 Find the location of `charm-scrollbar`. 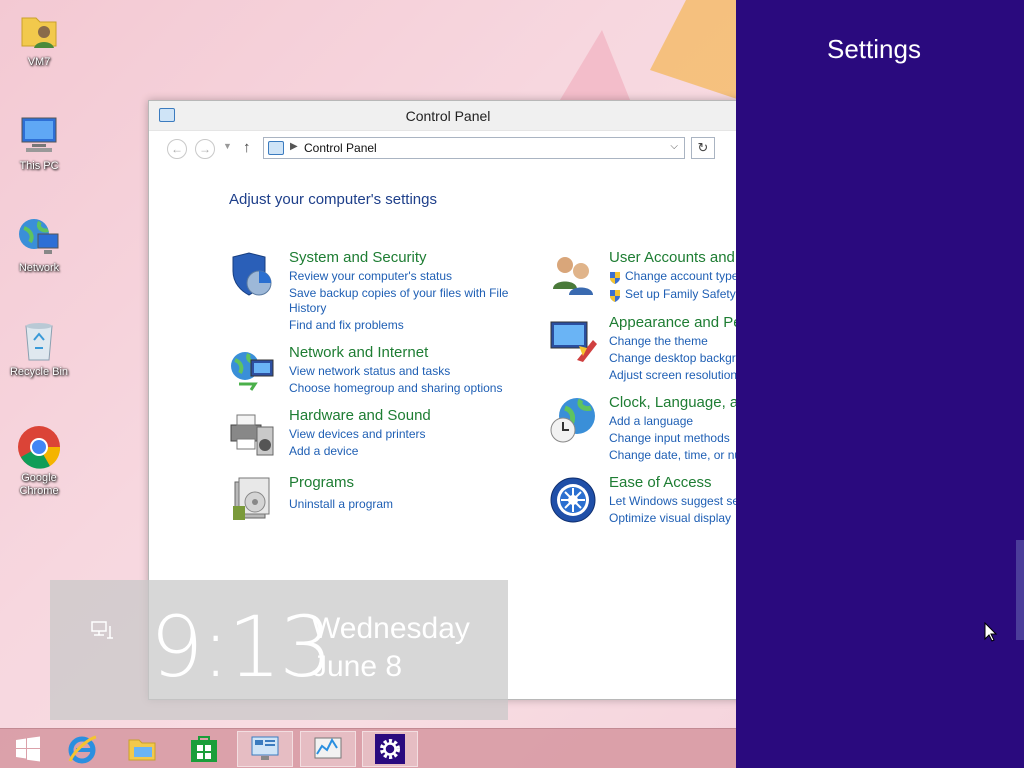

charm-scrollbar is located at coordinates (1020, 590).